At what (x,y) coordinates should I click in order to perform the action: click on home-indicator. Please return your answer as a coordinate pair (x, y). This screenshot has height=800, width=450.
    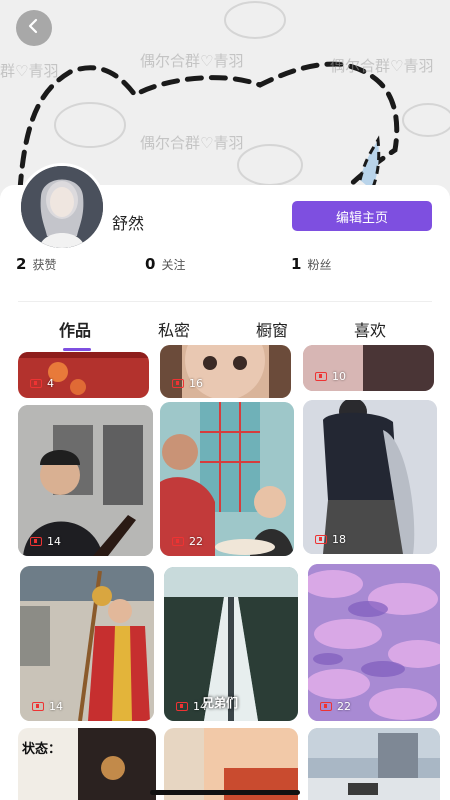
    Looking at the image, I should click on (225, 792).